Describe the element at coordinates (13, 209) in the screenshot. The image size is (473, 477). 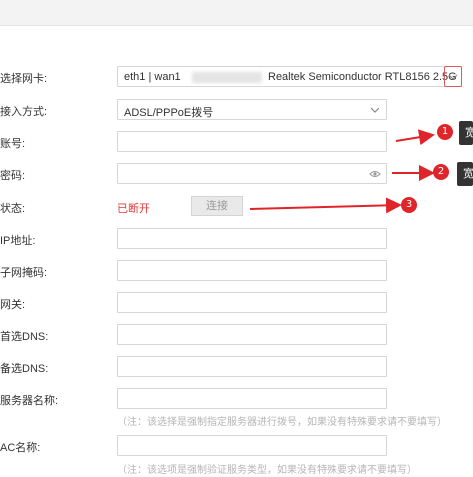
I see `status-label: 状态:` at that location.